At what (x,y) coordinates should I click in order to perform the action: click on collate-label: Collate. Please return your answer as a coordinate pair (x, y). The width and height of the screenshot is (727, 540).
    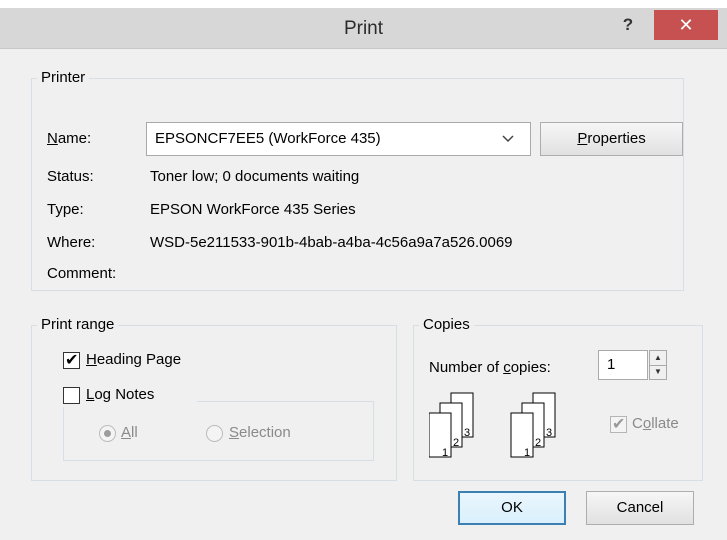
    Looking at the image, I should click on (655, 424).